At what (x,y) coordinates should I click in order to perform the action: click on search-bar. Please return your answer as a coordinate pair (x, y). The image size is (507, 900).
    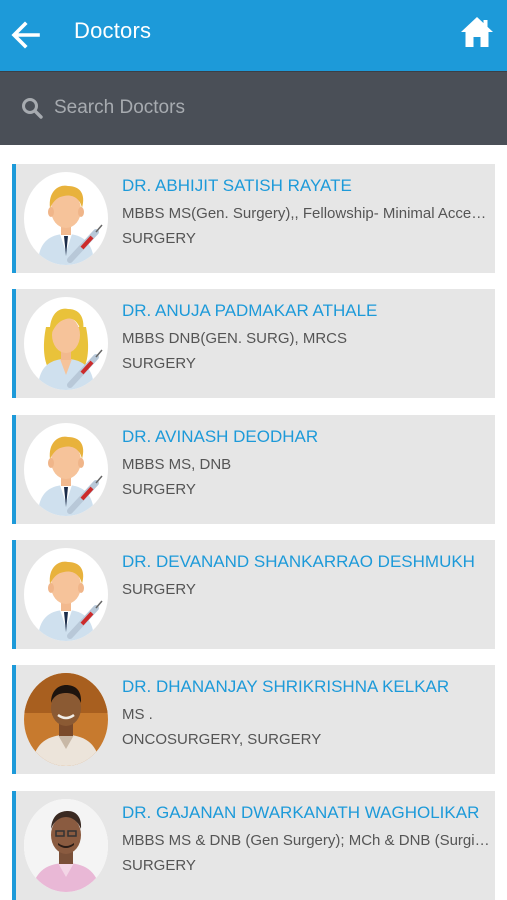
    Looking at the image, I should click on (253, 108).